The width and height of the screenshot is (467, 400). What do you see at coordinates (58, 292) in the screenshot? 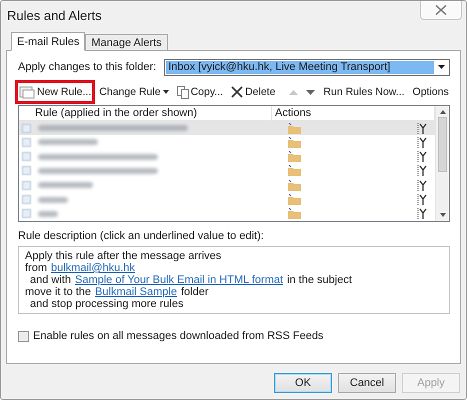
I see `description-text: move it to the` at bounding box center [58, 292].